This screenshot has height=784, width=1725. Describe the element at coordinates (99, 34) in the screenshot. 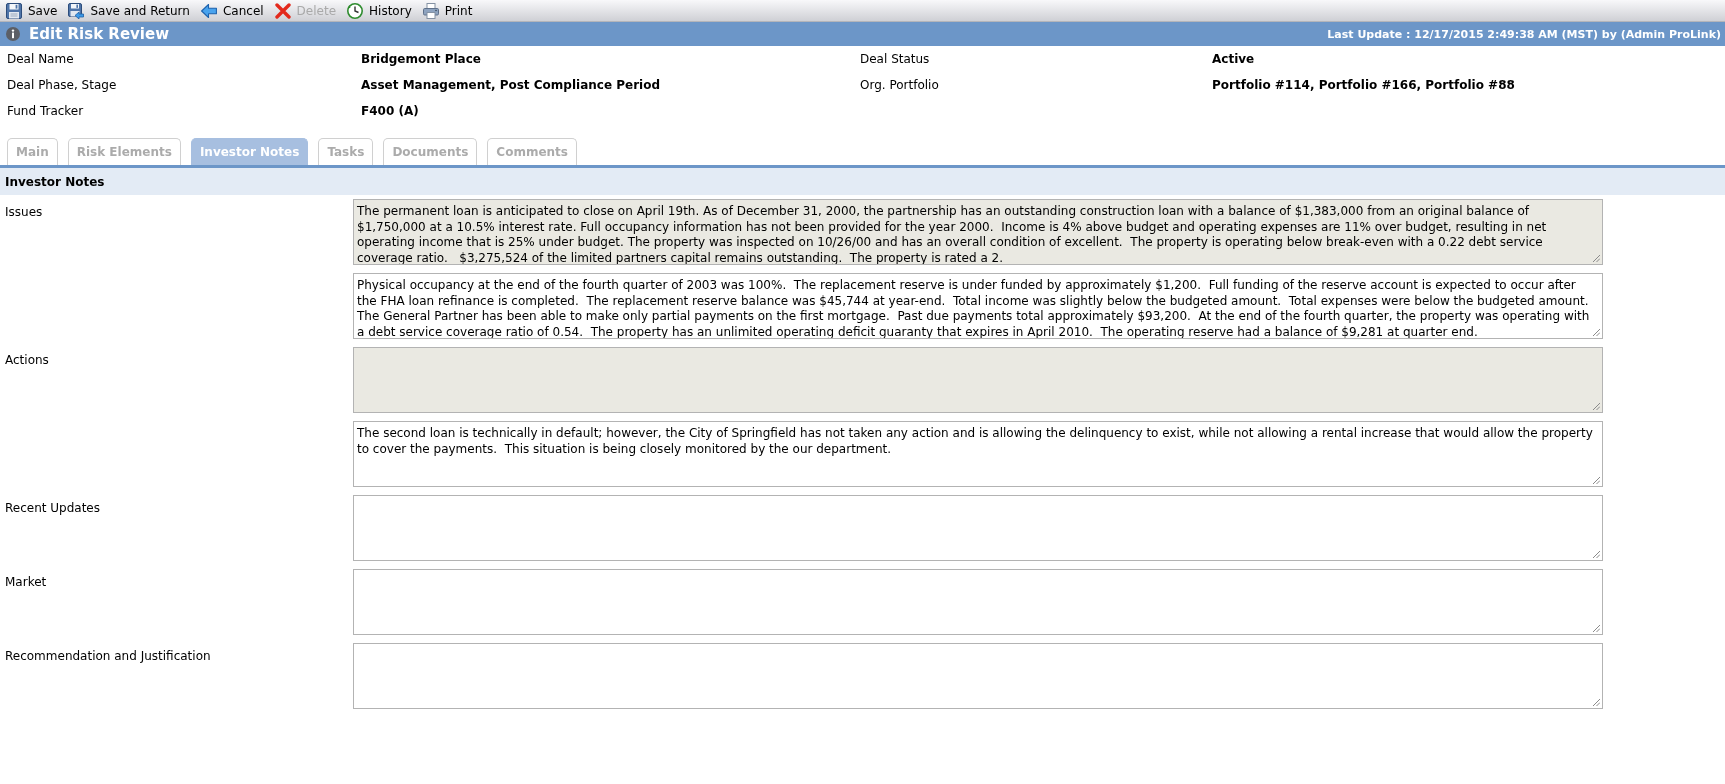

I see `page-title: Edit Risk Review` at that location.